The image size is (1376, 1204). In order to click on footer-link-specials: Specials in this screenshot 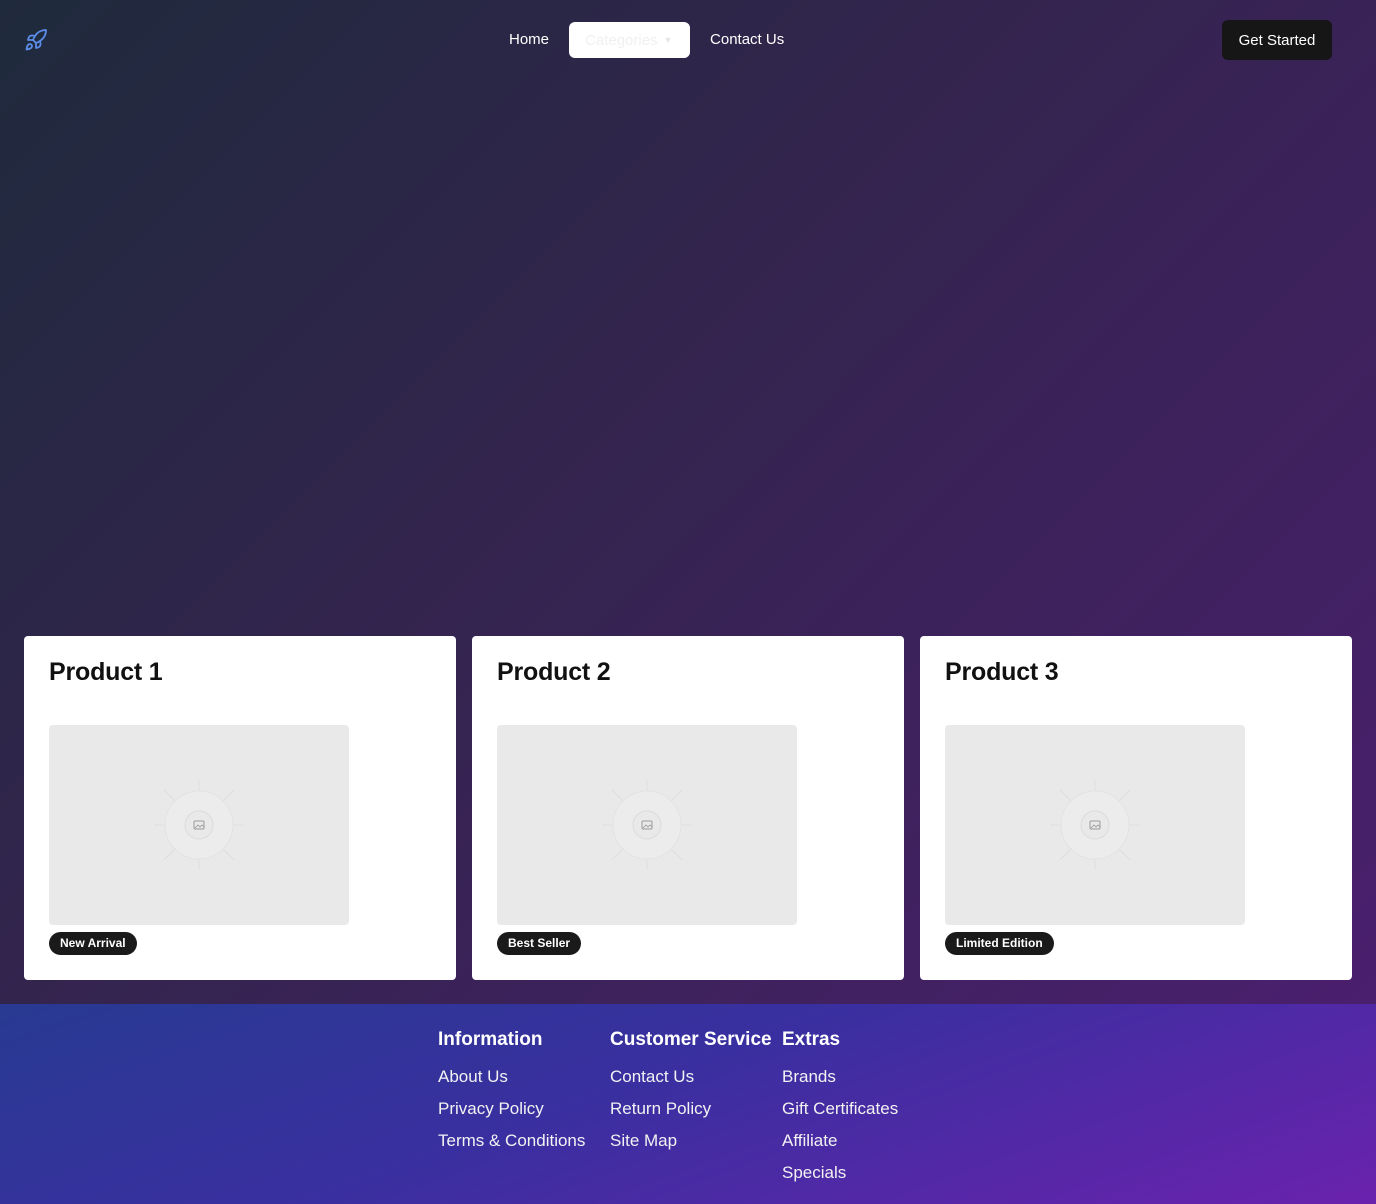, I will do `click(840, 1173)`.